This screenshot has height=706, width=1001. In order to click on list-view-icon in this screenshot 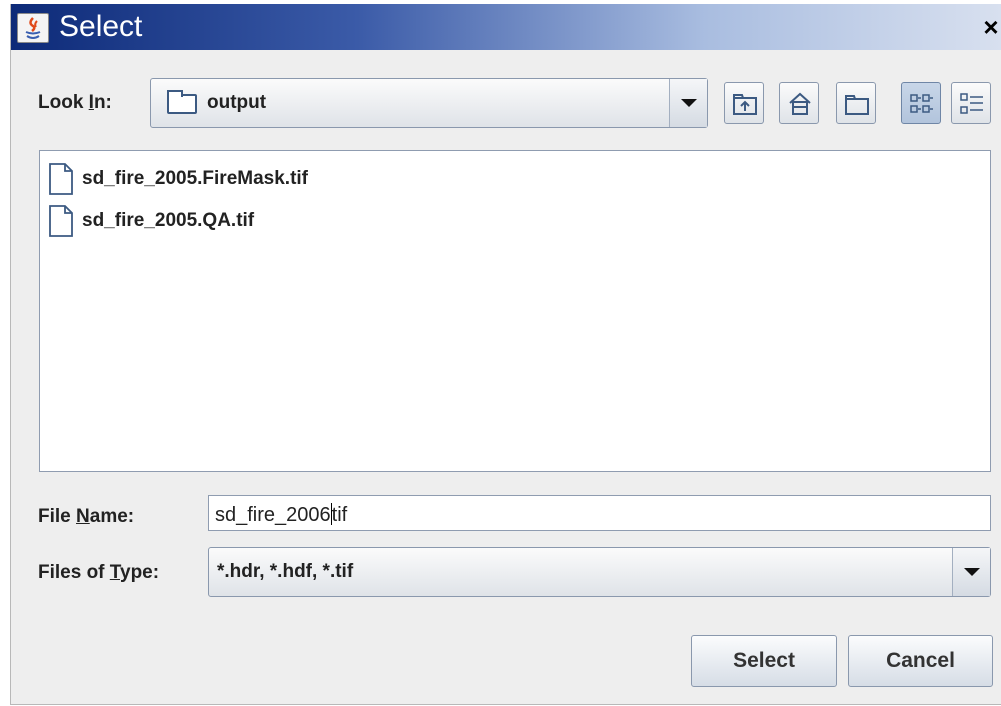, I will do `click(921, 103)`.